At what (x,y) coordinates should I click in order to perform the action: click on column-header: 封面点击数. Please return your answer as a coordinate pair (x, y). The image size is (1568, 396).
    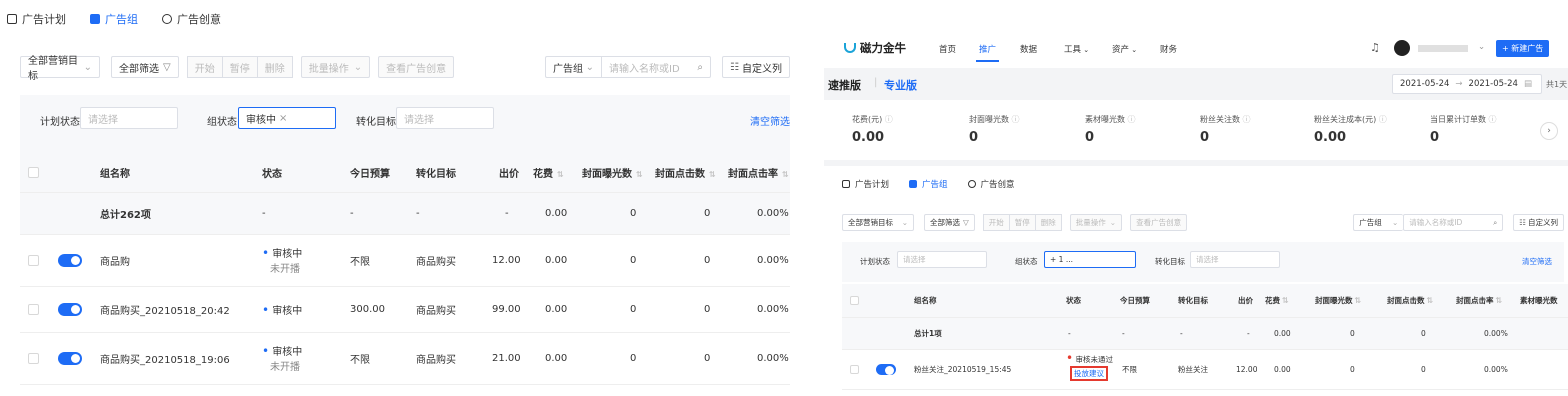
    Looking at the image, I should click on (680, 174).